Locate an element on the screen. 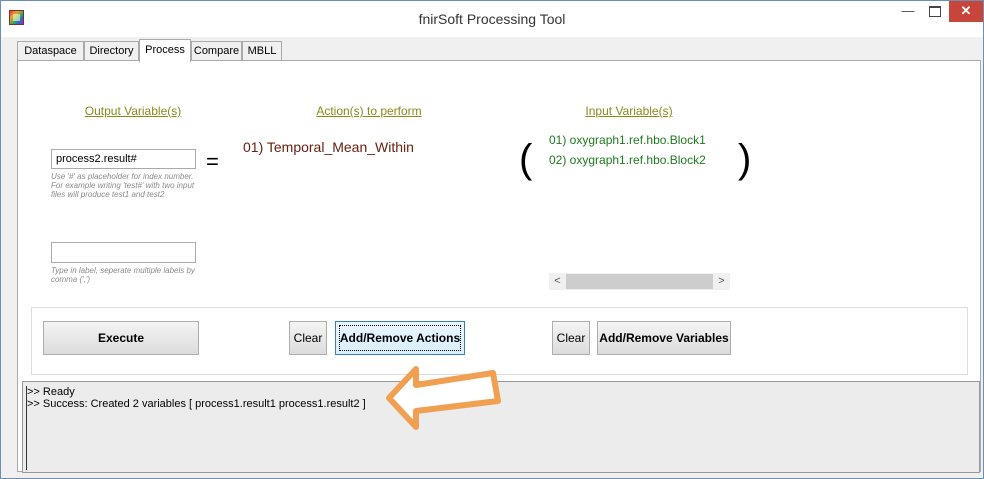  scroll-left-icon: < is located at coordinates (557, 281).